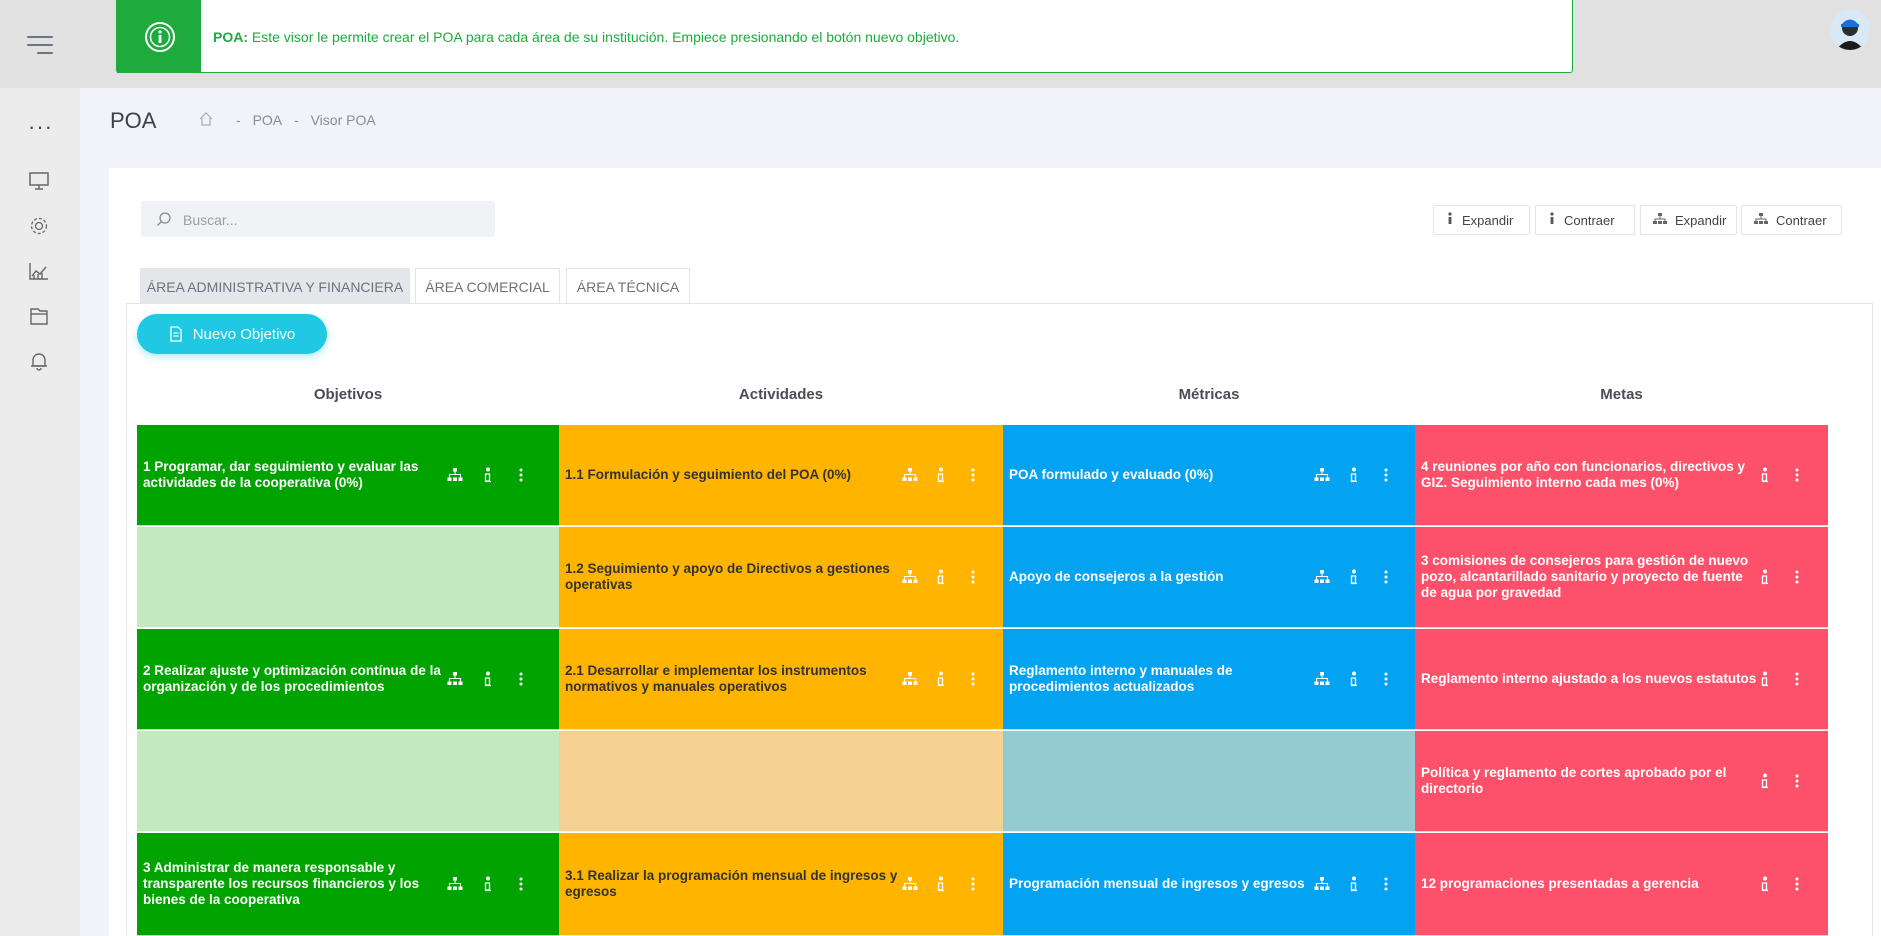 This screenshot has width=1881, height=936. I want to click on objetivo-cell, so click(348, 577).